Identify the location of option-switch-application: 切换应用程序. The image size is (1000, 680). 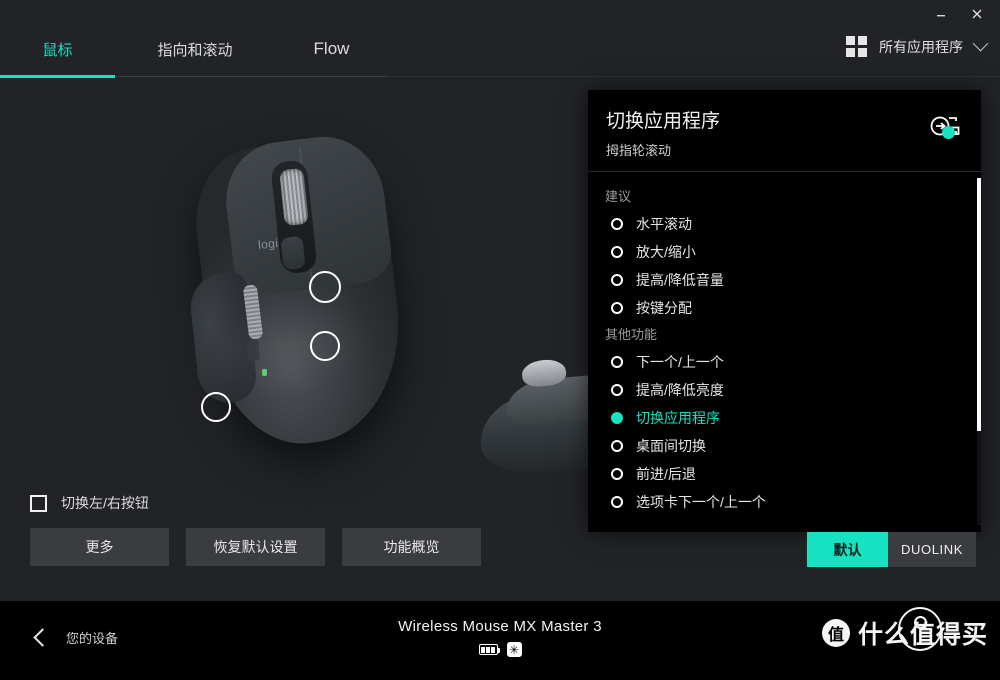
(784, 418).